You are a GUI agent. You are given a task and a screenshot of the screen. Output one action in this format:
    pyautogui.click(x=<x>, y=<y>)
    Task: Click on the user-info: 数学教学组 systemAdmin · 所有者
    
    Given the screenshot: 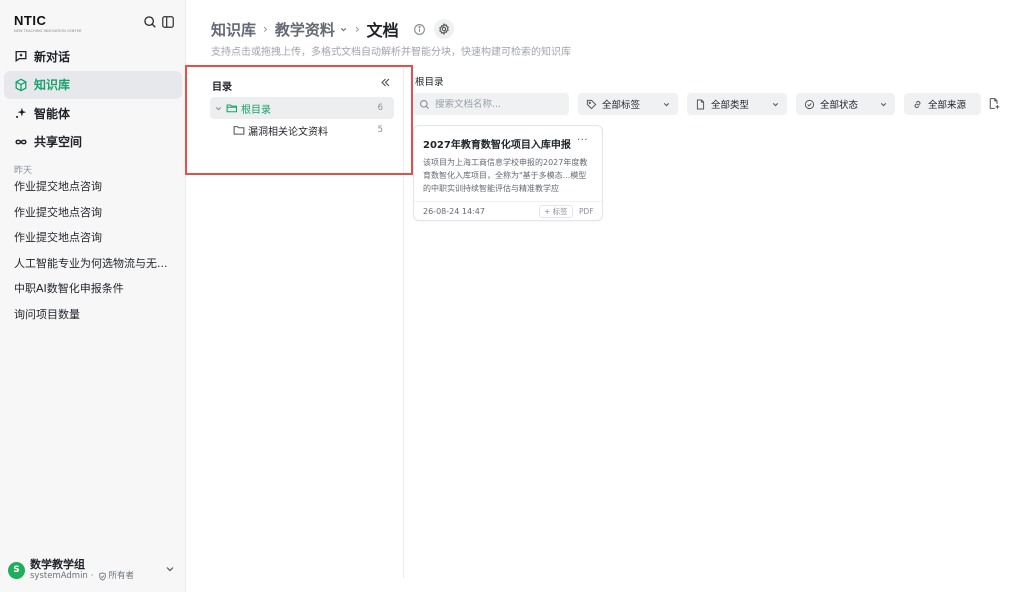 What is the action you would take?
    pyautogui.click(x=82, y=570)
    